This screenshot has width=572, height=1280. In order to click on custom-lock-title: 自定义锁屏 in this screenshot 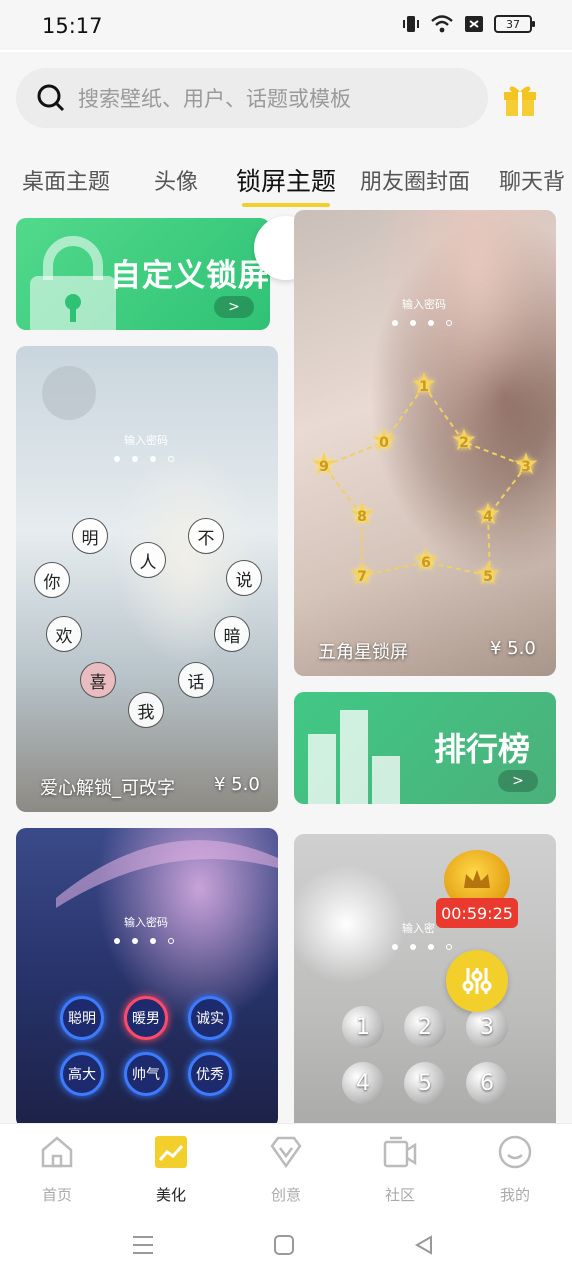, I will do `click(190, 276)`.